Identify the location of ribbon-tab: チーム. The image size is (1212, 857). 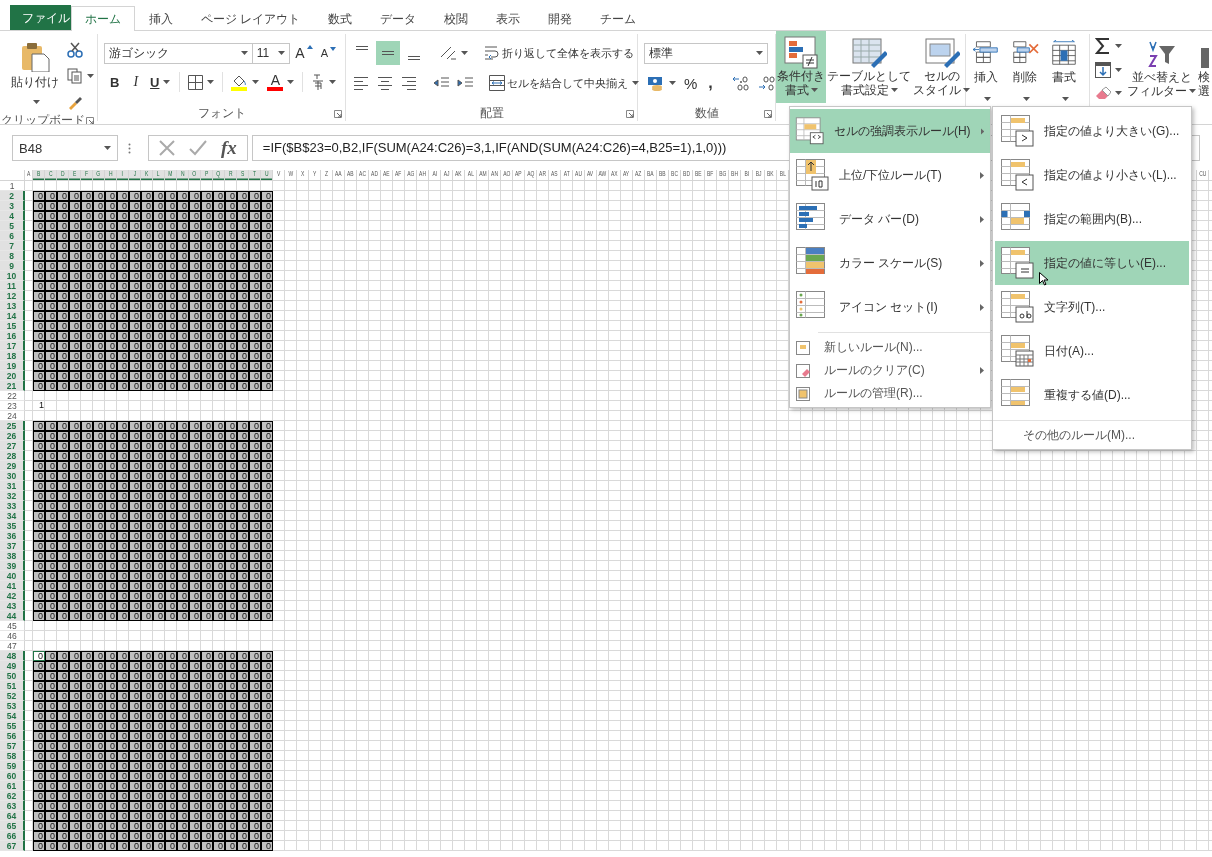
(618, 18).